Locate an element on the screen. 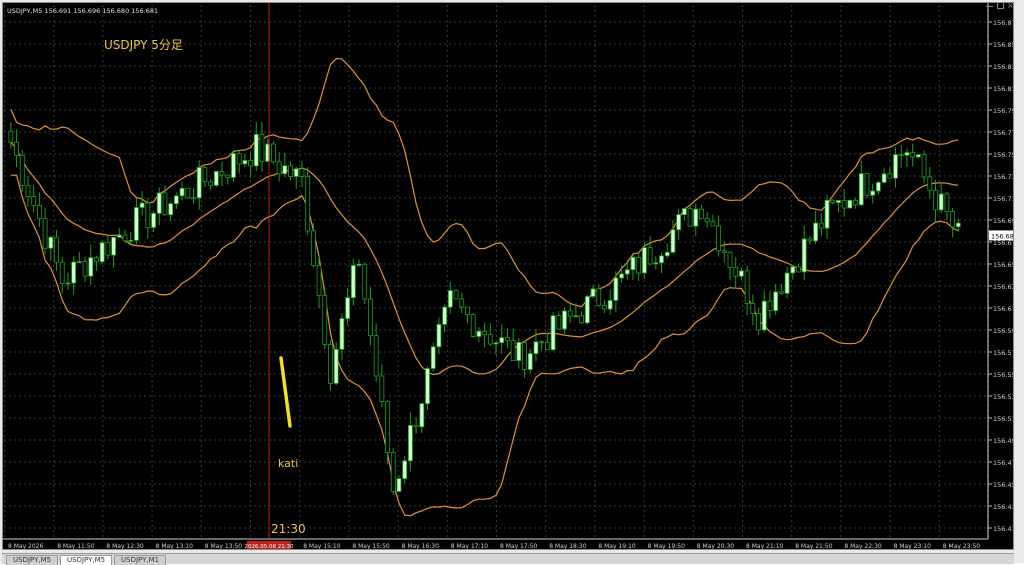 Image resolution: width=1024 pixels, height=565 pixels. time-axis-label: 8 May 15:50 is located at coordinates (371, 546).